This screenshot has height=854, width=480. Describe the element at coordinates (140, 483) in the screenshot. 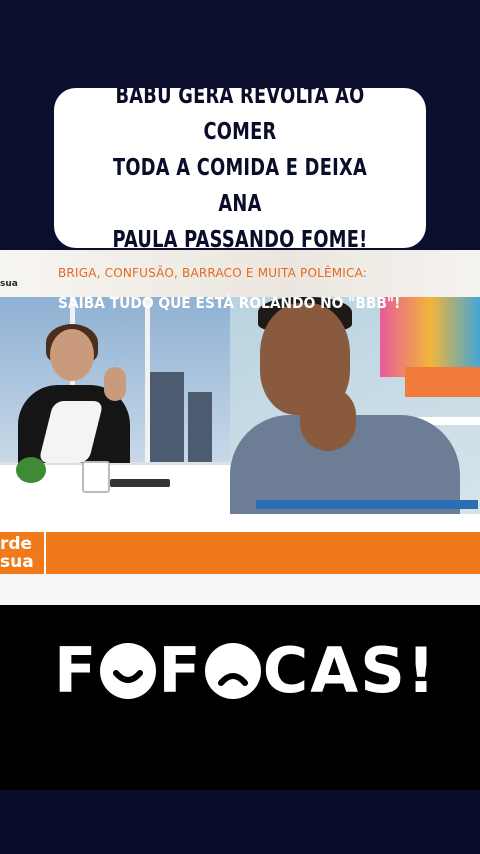

I see `desk-laptop` at that location.